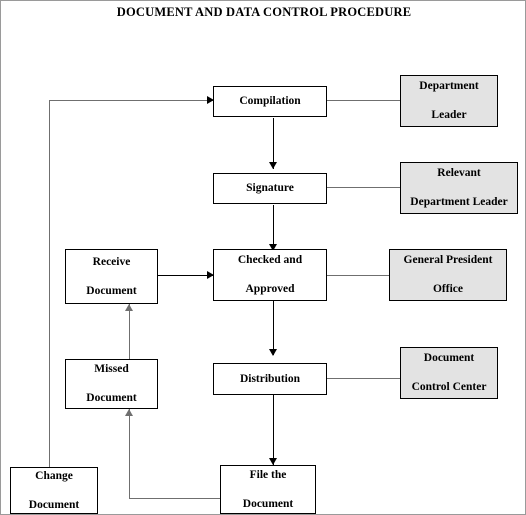  Describe the element at coordinates (449, 115) in the screenshot. I see `node-department-leader-line2: Leader` at that location.